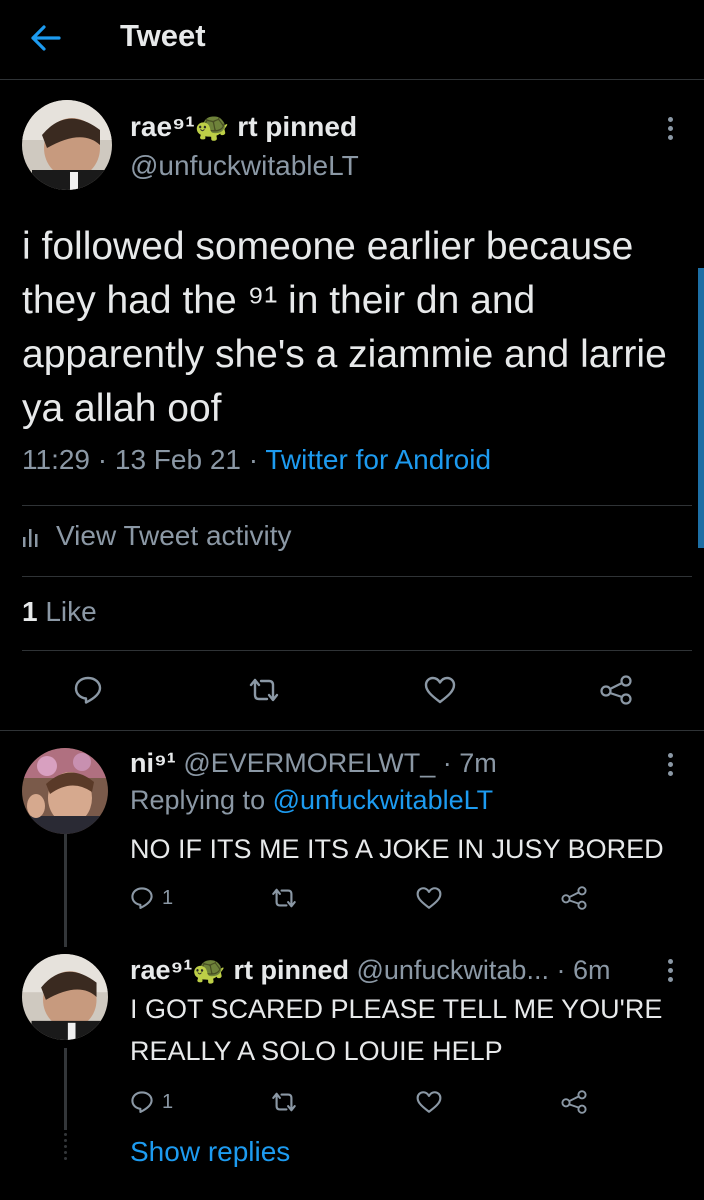 The height and width of the screenshot is (1200, 704). Describe the element at coordinates (378, 459) in the screenshot. I see `tweet-source-link: Twitter for Android` at that location.